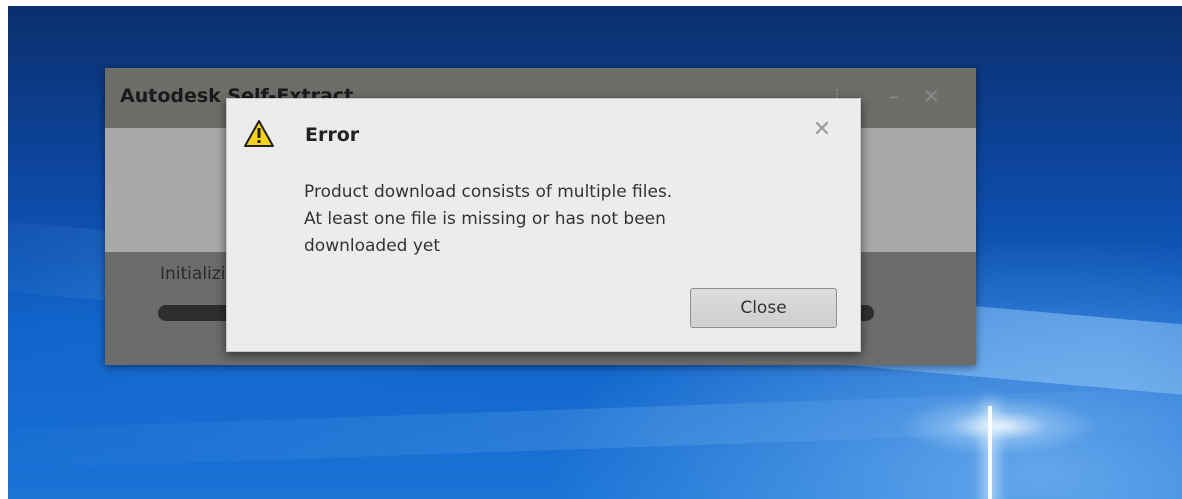 The height and width of the screenshot is (499, 1182). I want to click on close-button: Close, so click(763, 308).